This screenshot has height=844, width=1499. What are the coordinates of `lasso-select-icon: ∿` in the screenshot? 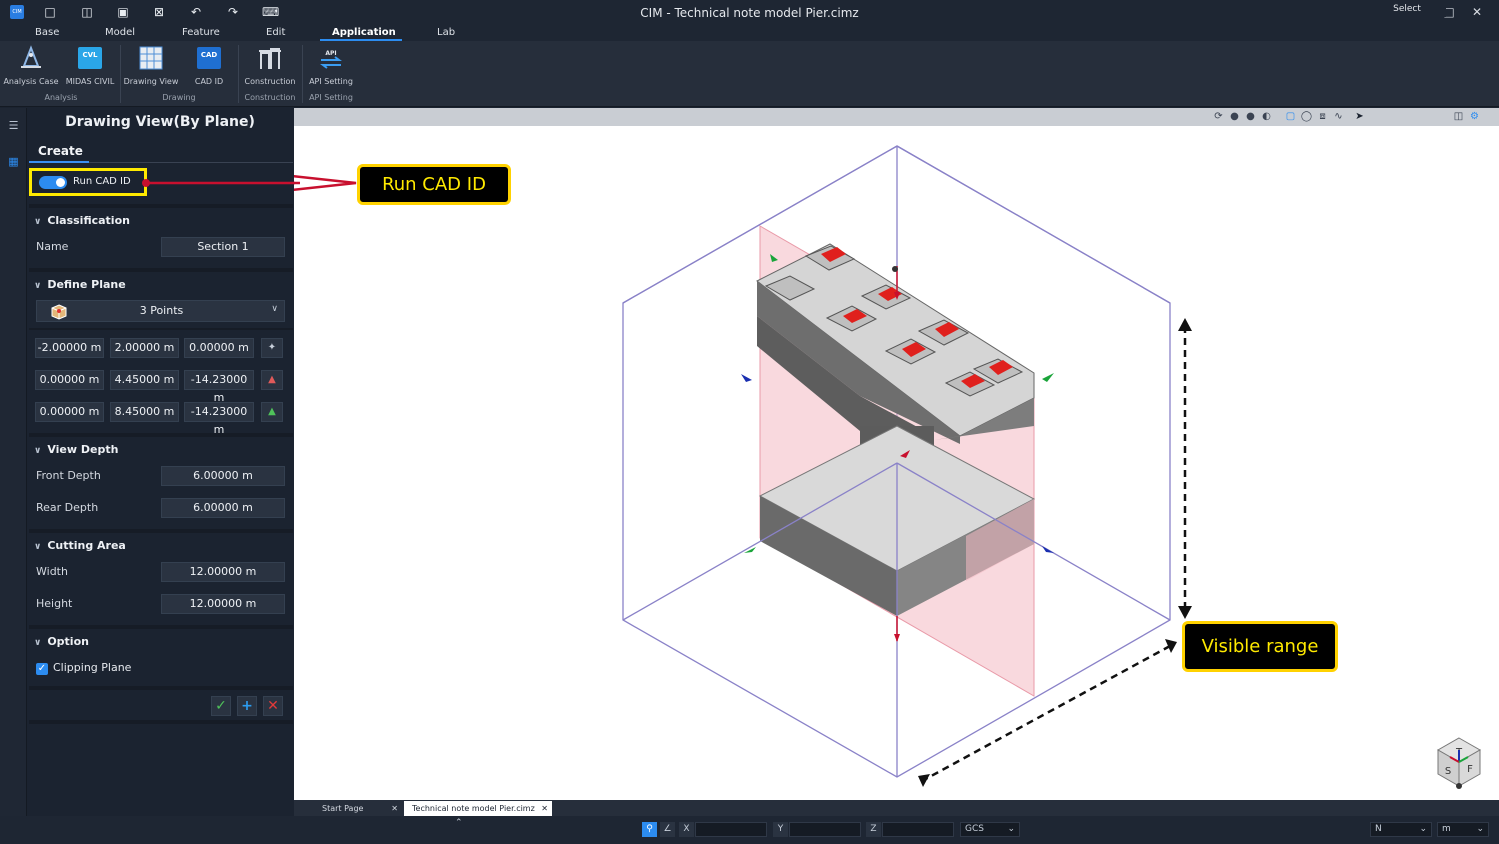 It's located at (1338, 116).